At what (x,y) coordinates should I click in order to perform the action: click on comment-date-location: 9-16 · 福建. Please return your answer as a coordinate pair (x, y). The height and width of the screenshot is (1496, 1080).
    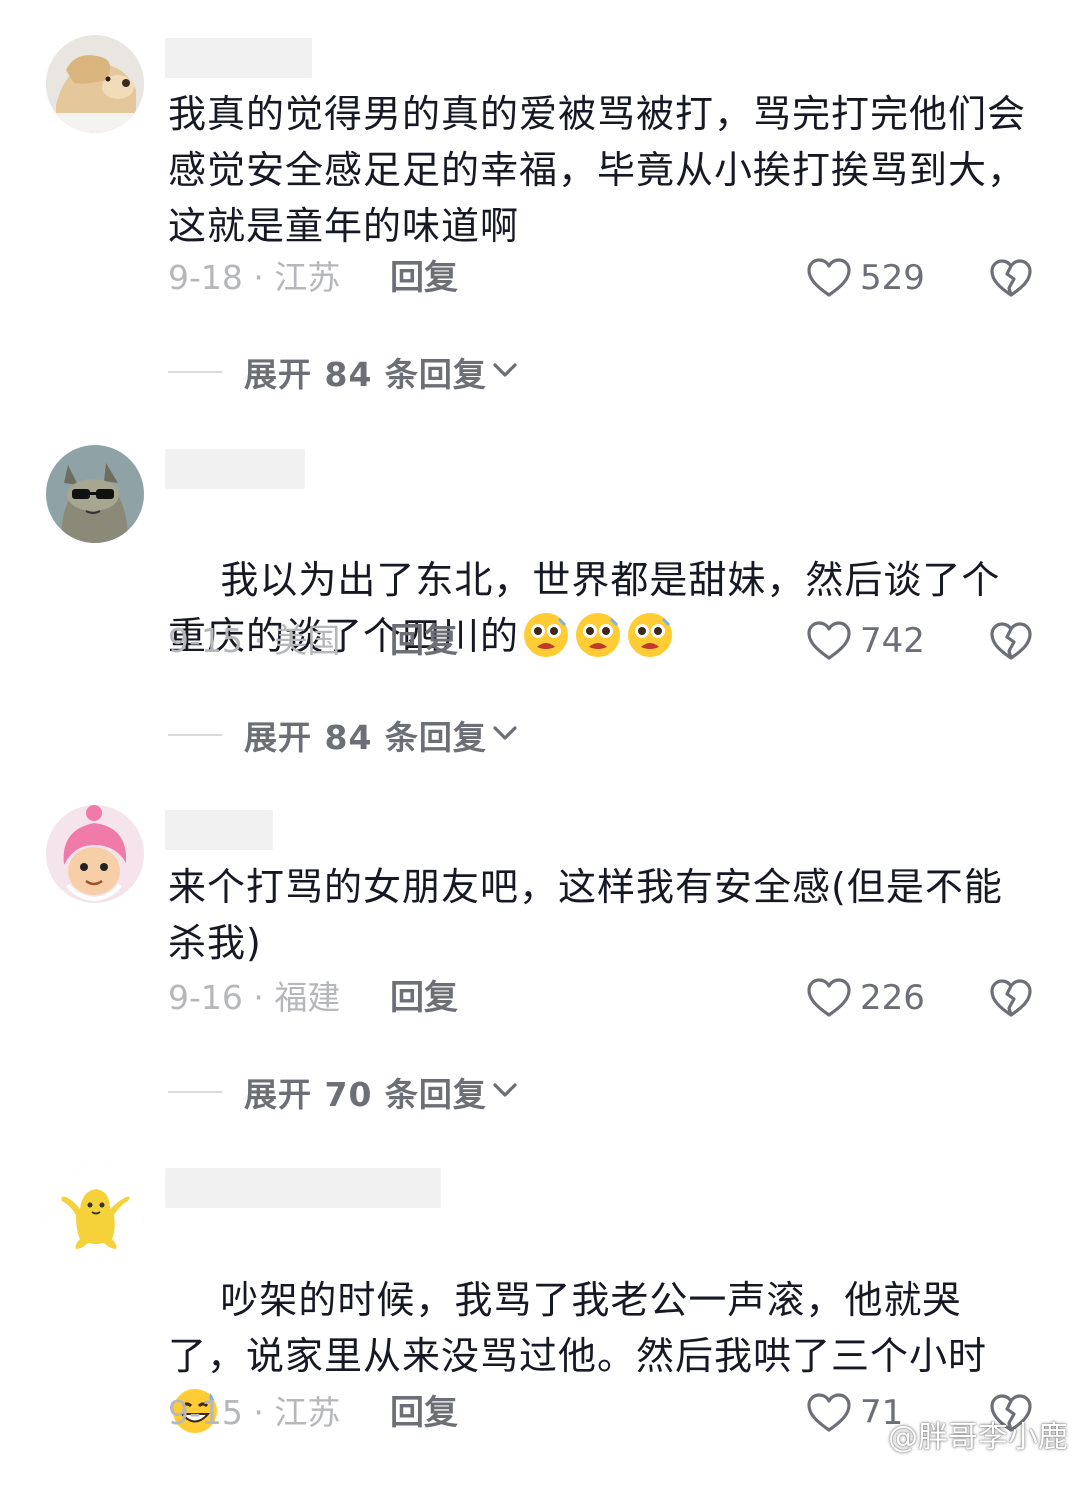
    Looking at the image, I should click on (254, 997).